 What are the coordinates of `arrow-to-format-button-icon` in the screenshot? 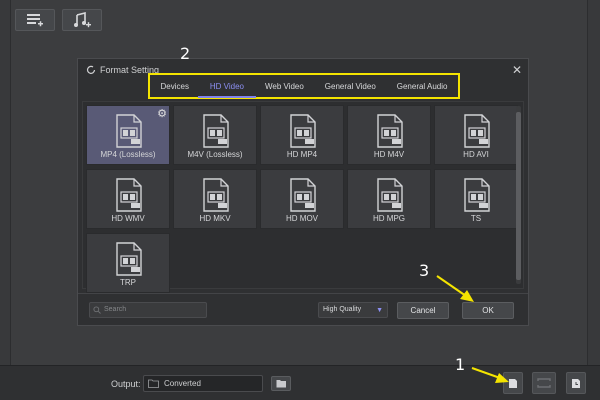 It's located at (490, 375).